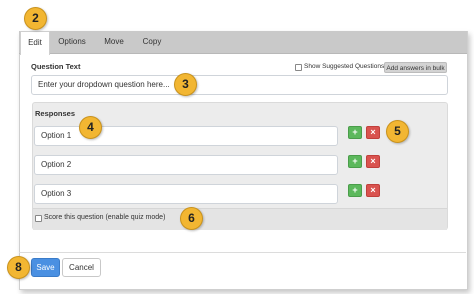 This screenshot has width=474, height=294. Describe the element at coordinates (81, 267) in the screenshot. I see `cancel-button: Cancel` at that location.